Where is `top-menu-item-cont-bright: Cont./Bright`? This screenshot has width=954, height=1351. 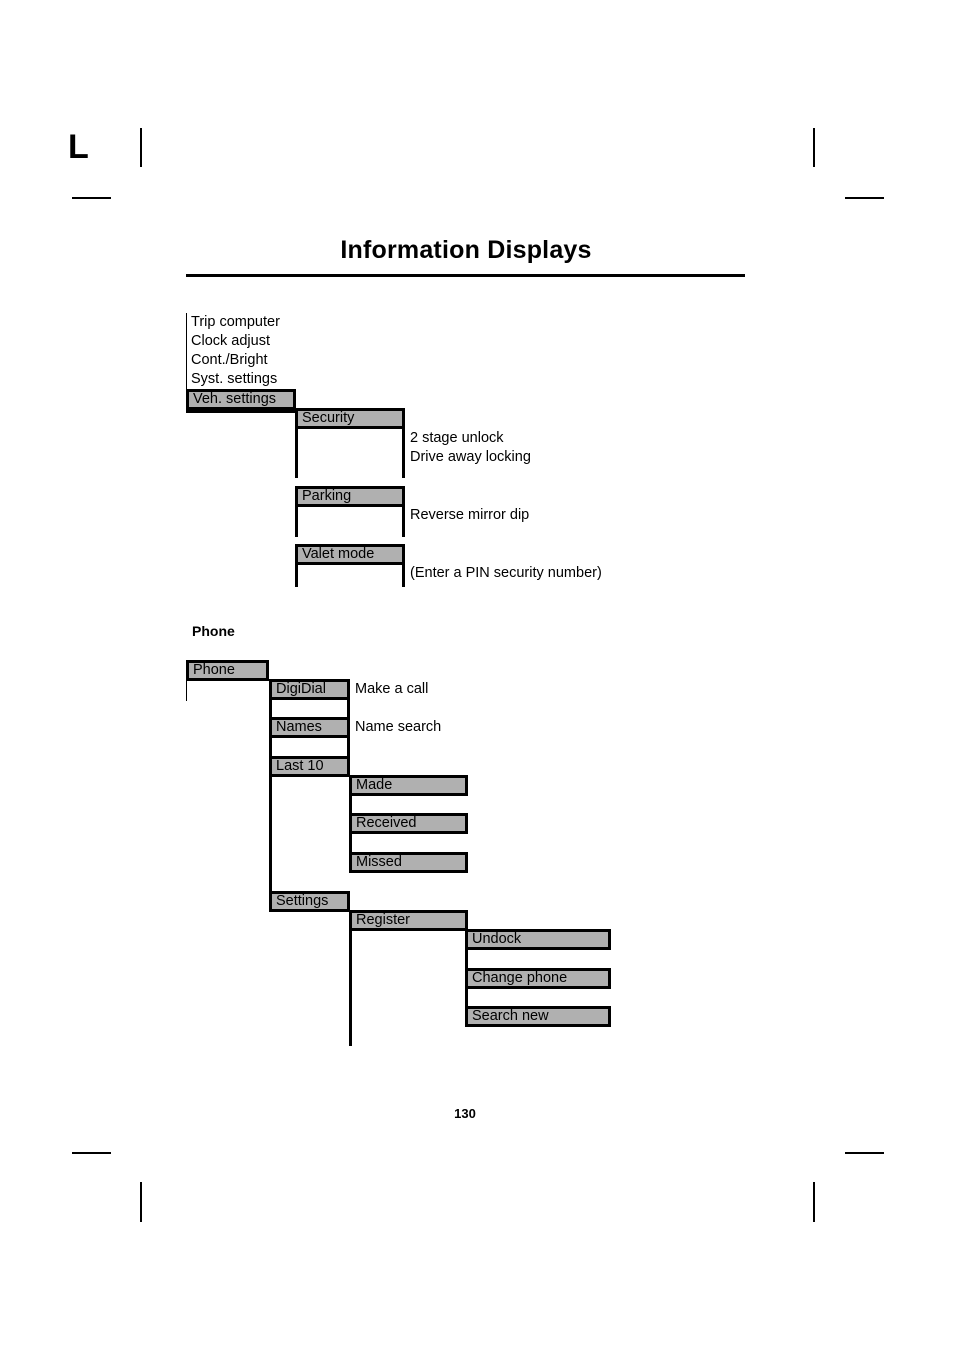
top-menu-item-cont-bright: Cont./Bright is located at coordinates (229, 360).